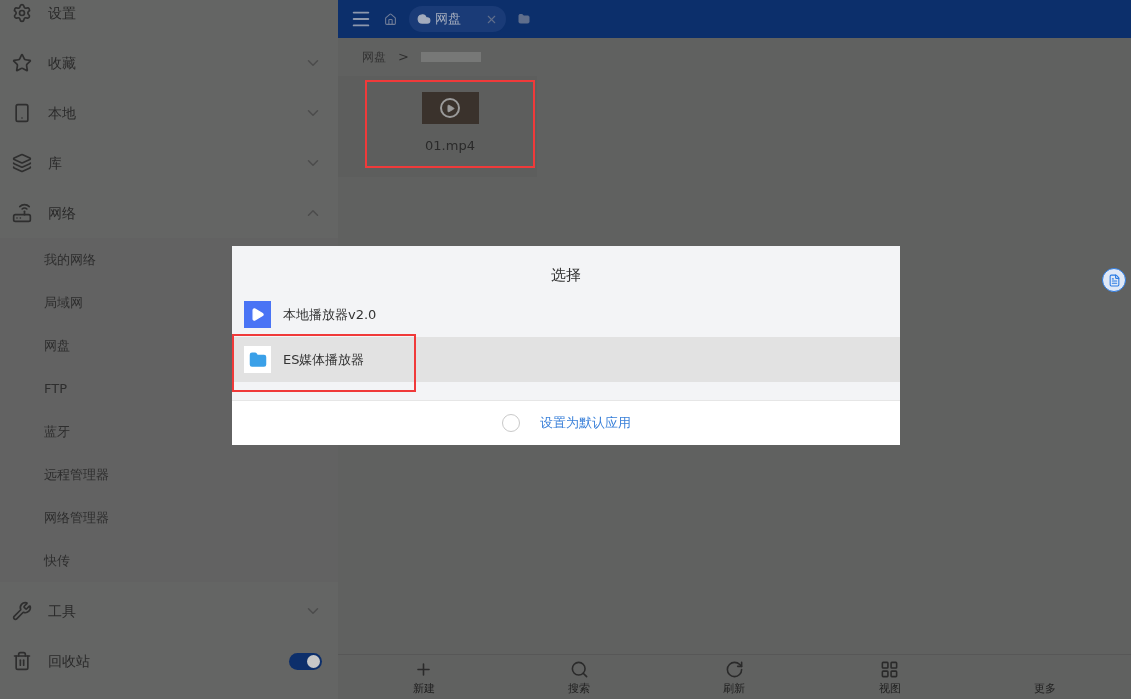 The height and width of the screenshot is (699, 1131). What do you see at coordinates (1045, 677) in the screenshot?
I see `toolbar-button: 更多` at bounding box center [1045, 677].